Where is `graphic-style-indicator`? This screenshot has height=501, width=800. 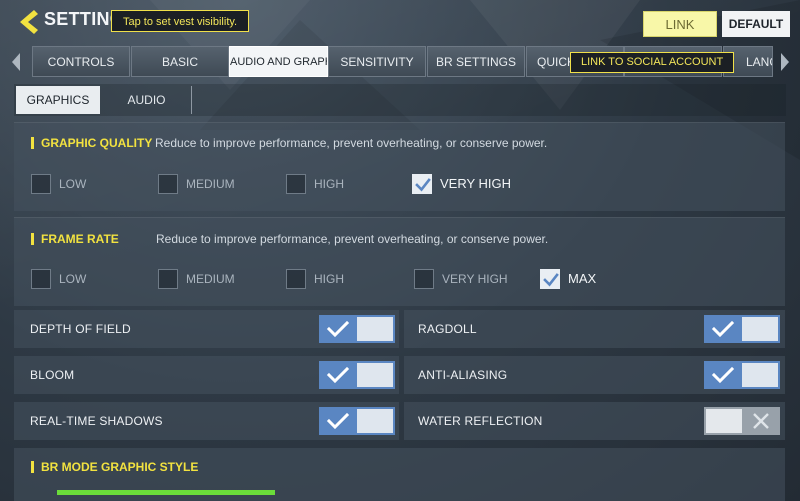
graphic-style-indicator is located at coordinates (166, 492).